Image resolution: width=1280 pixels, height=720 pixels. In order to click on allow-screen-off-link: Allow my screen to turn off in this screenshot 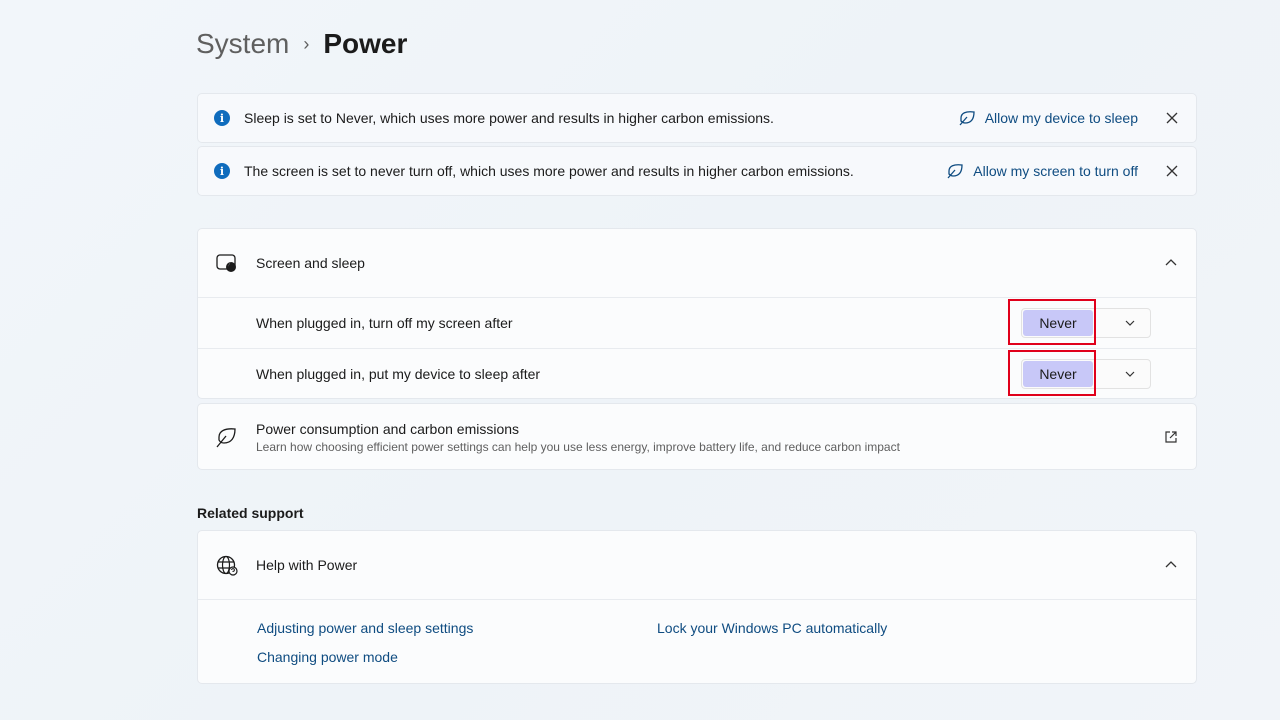, I will do `click(1042, 171)`.